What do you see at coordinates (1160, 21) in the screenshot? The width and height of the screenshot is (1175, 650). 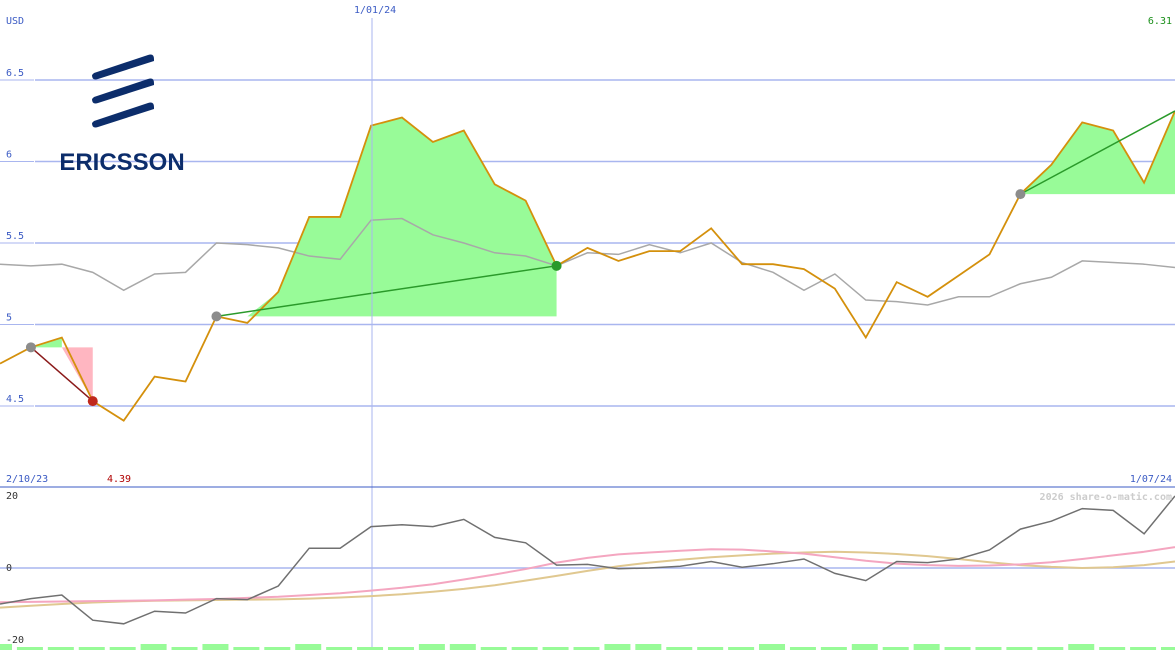 I see `last-price-label: 6.31` at bounding box center [1160, 21].